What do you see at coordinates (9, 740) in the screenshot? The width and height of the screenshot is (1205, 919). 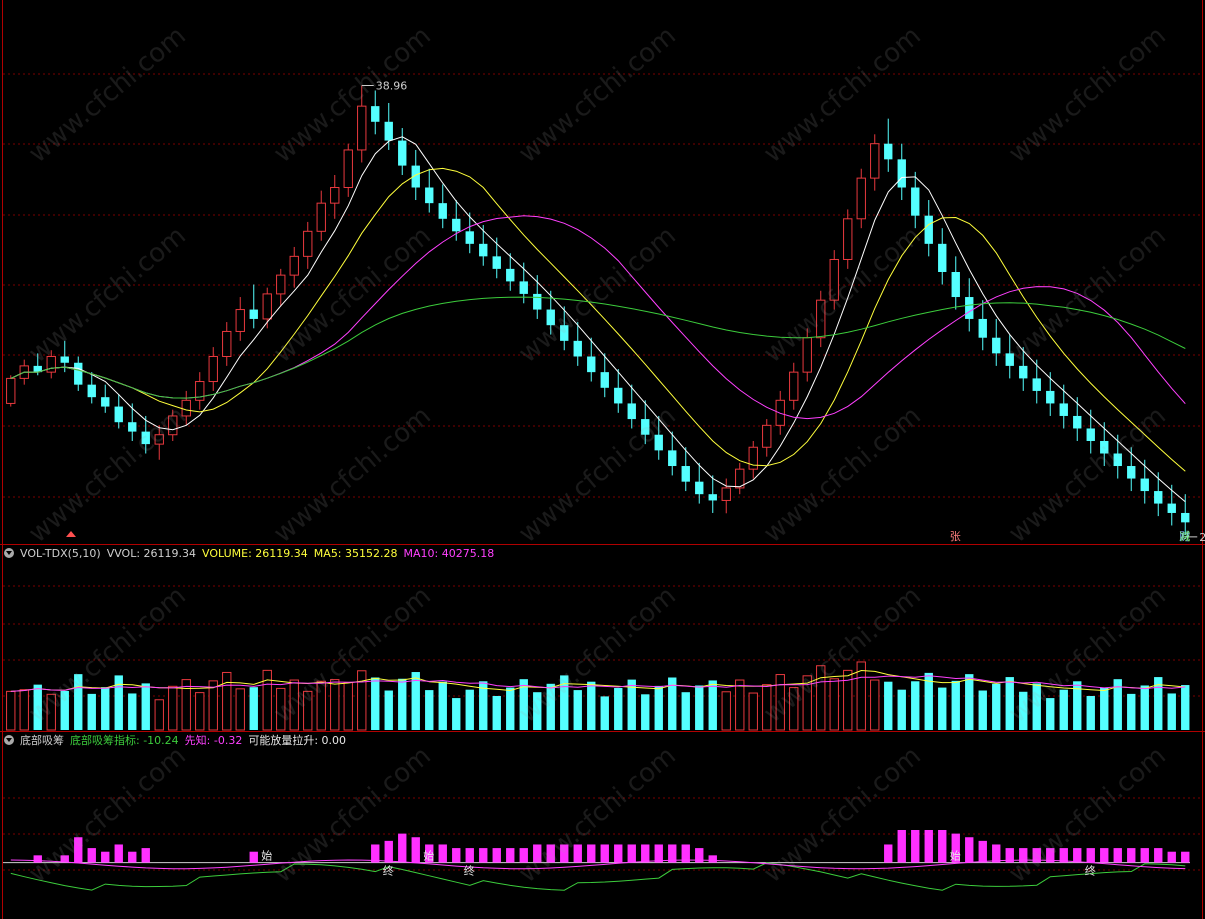 I see `indicator-dropdown-icon` at bounding box center [9, 740].